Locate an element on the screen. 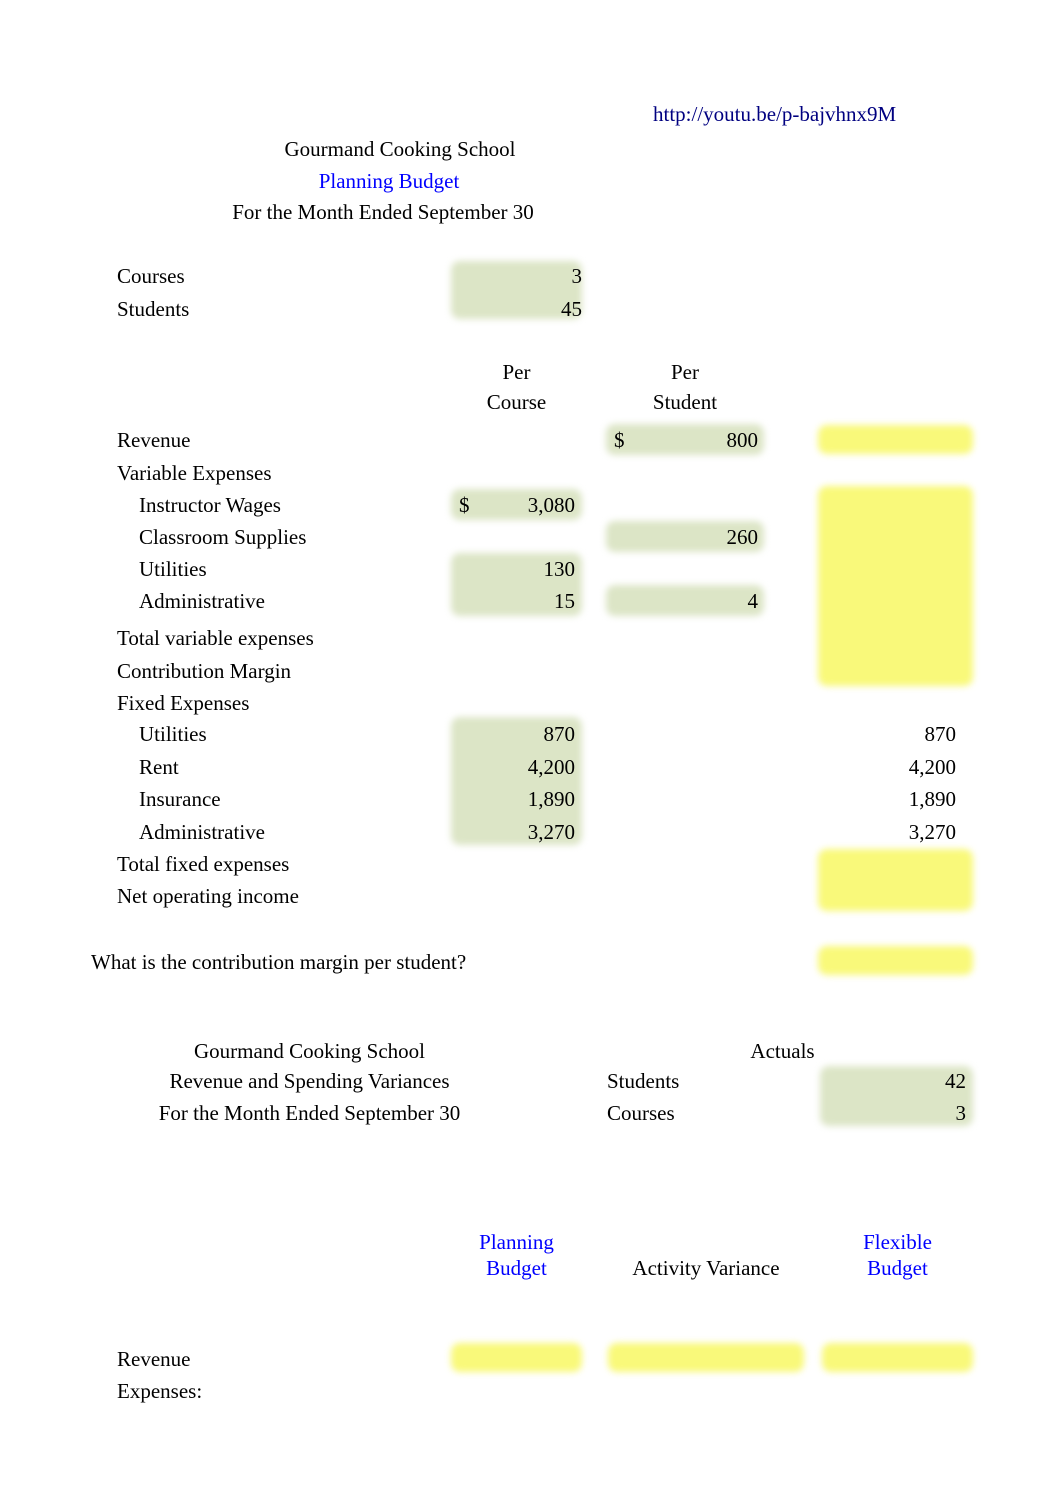  actuals-heading: Actuals is located at coordinates (782, 1051).